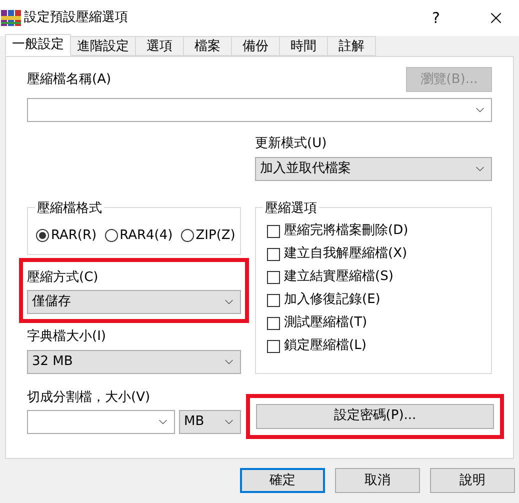 This screenshot has height=503, width=519. Describe the element at coordinates (89, 397) in the screenshot. I see `field-label: 切成分割檔，大小(V)` at that location.